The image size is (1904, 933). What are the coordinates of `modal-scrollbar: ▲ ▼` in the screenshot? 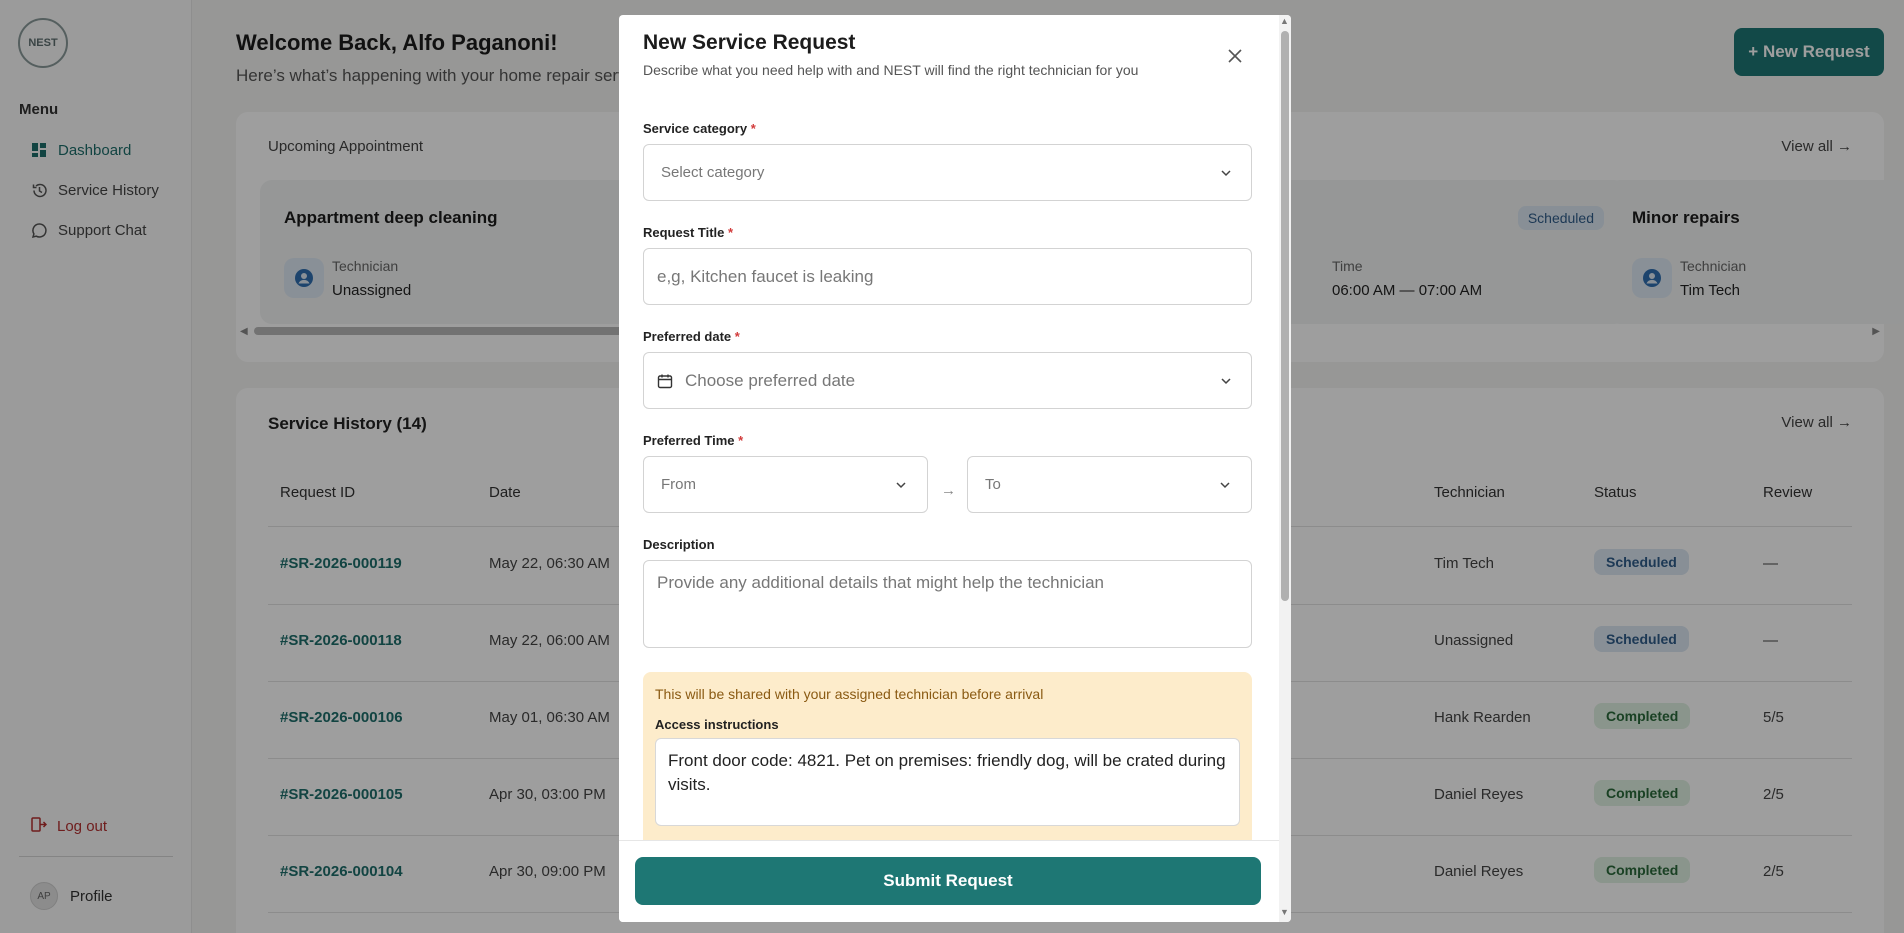 It's located at (1285, 468).